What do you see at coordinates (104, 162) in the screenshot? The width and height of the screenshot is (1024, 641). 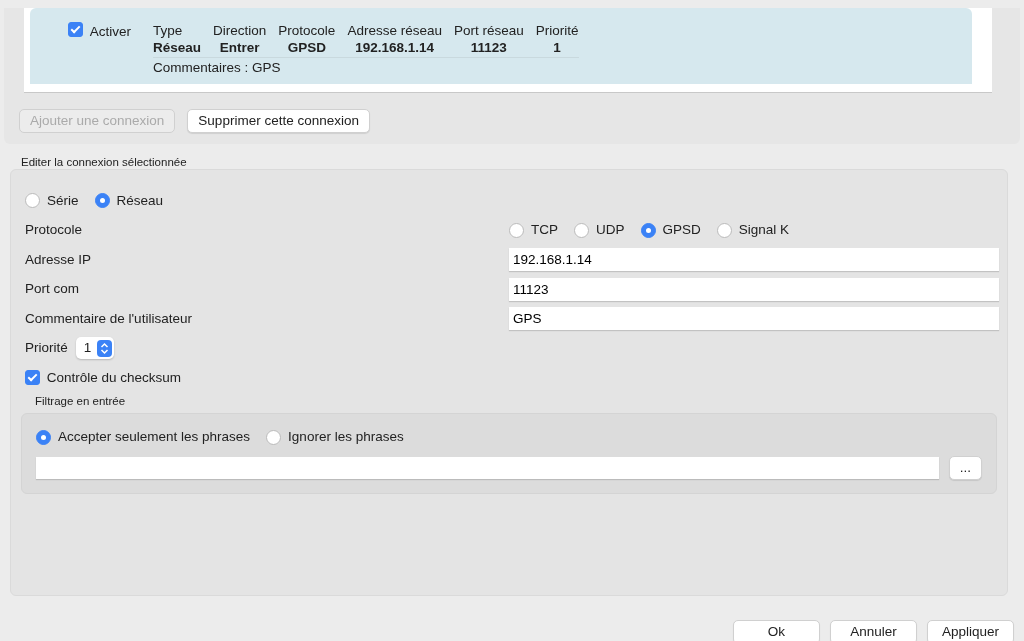 I see `section-title: Editer la connexion sélectionnée` at bounding box center [104, 162].